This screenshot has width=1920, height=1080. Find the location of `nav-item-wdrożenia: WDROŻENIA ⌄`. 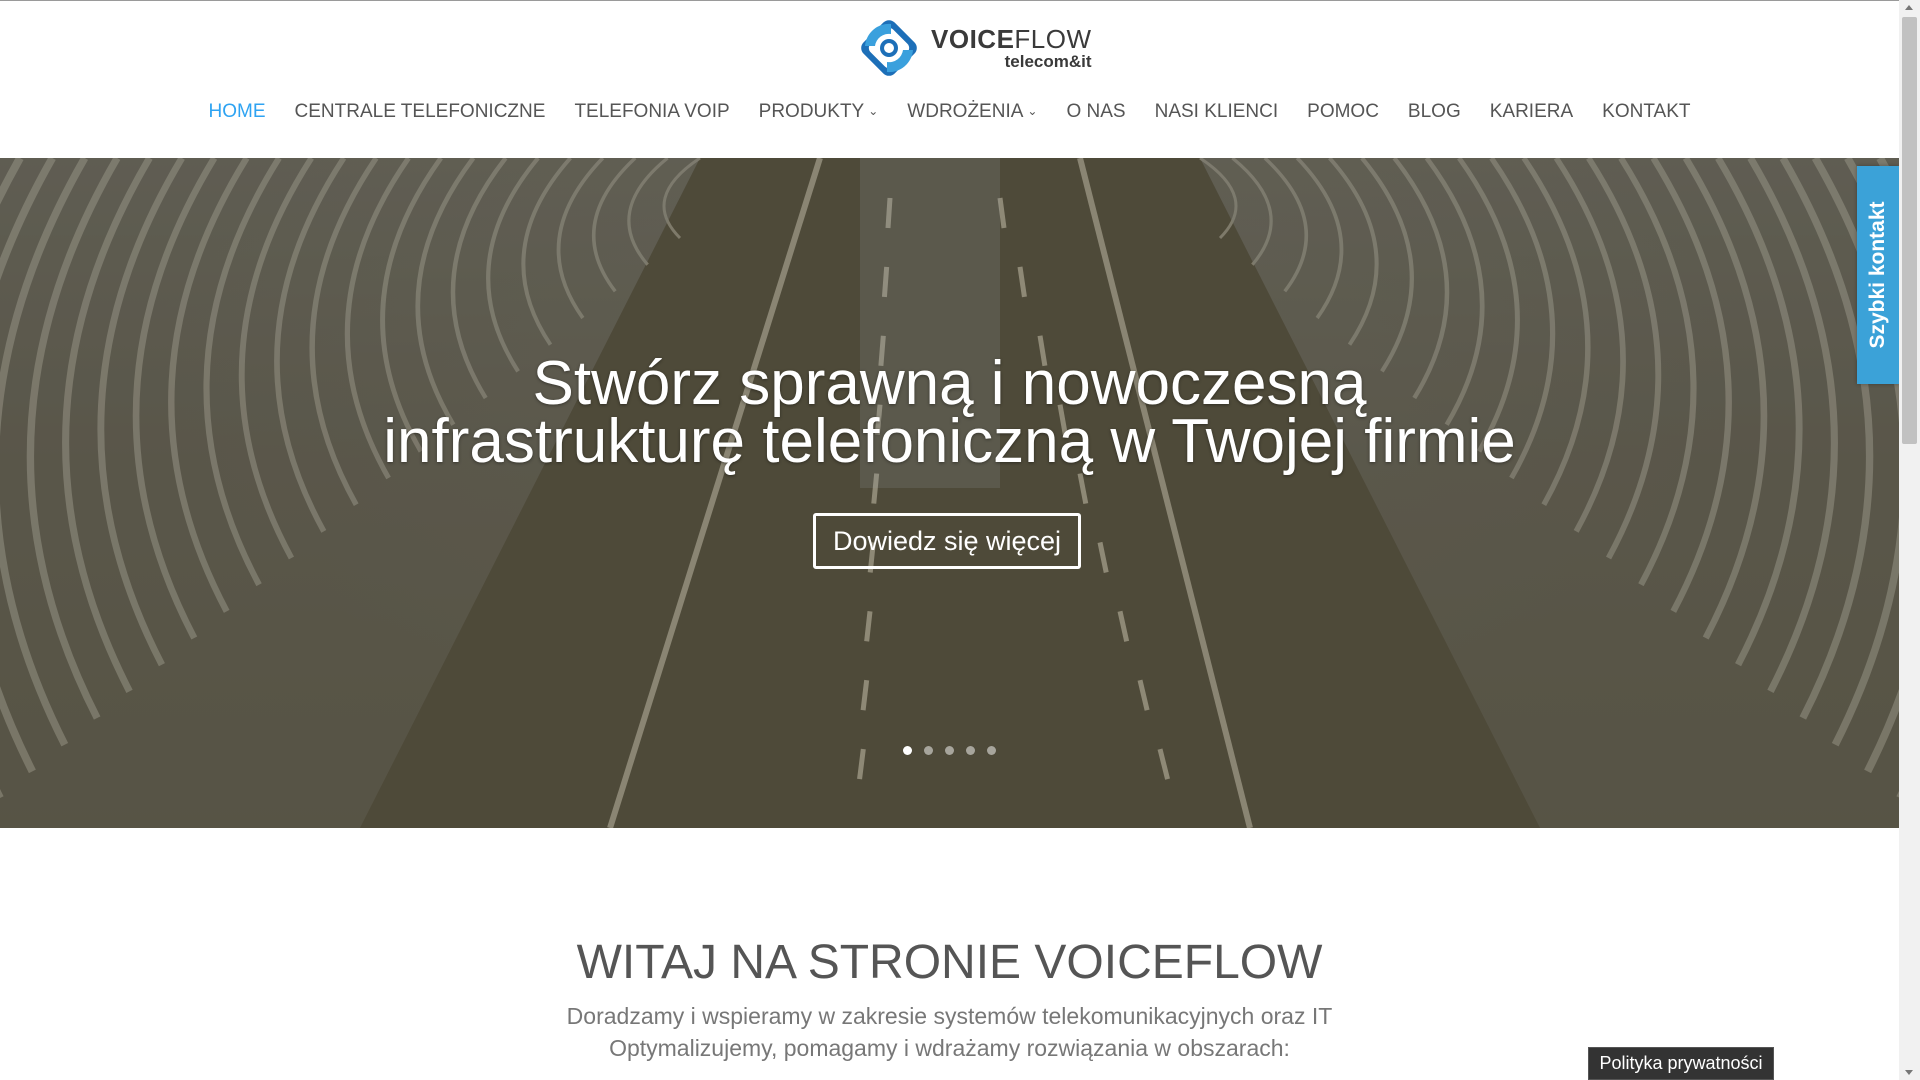

nav-item-wdrożenia: WDROŻENIA ⌄ is located at coordinates (972, 112).